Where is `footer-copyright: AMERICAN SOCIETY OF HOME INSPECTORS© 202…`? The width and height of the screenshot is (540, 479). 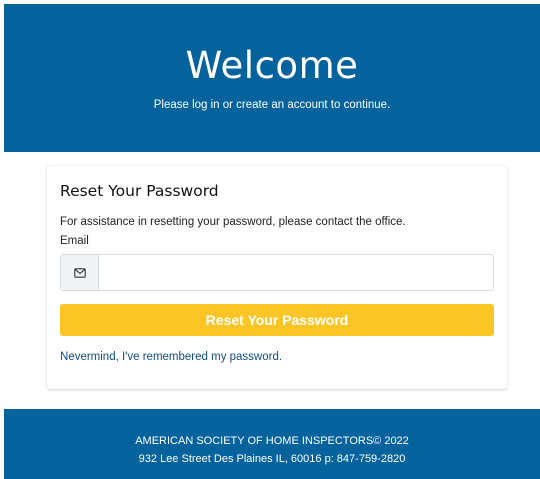
footer-copyright: AMERICAN SOCIETY OF HOME INSPECTORS© 202… is located at coordinates (272, 441).